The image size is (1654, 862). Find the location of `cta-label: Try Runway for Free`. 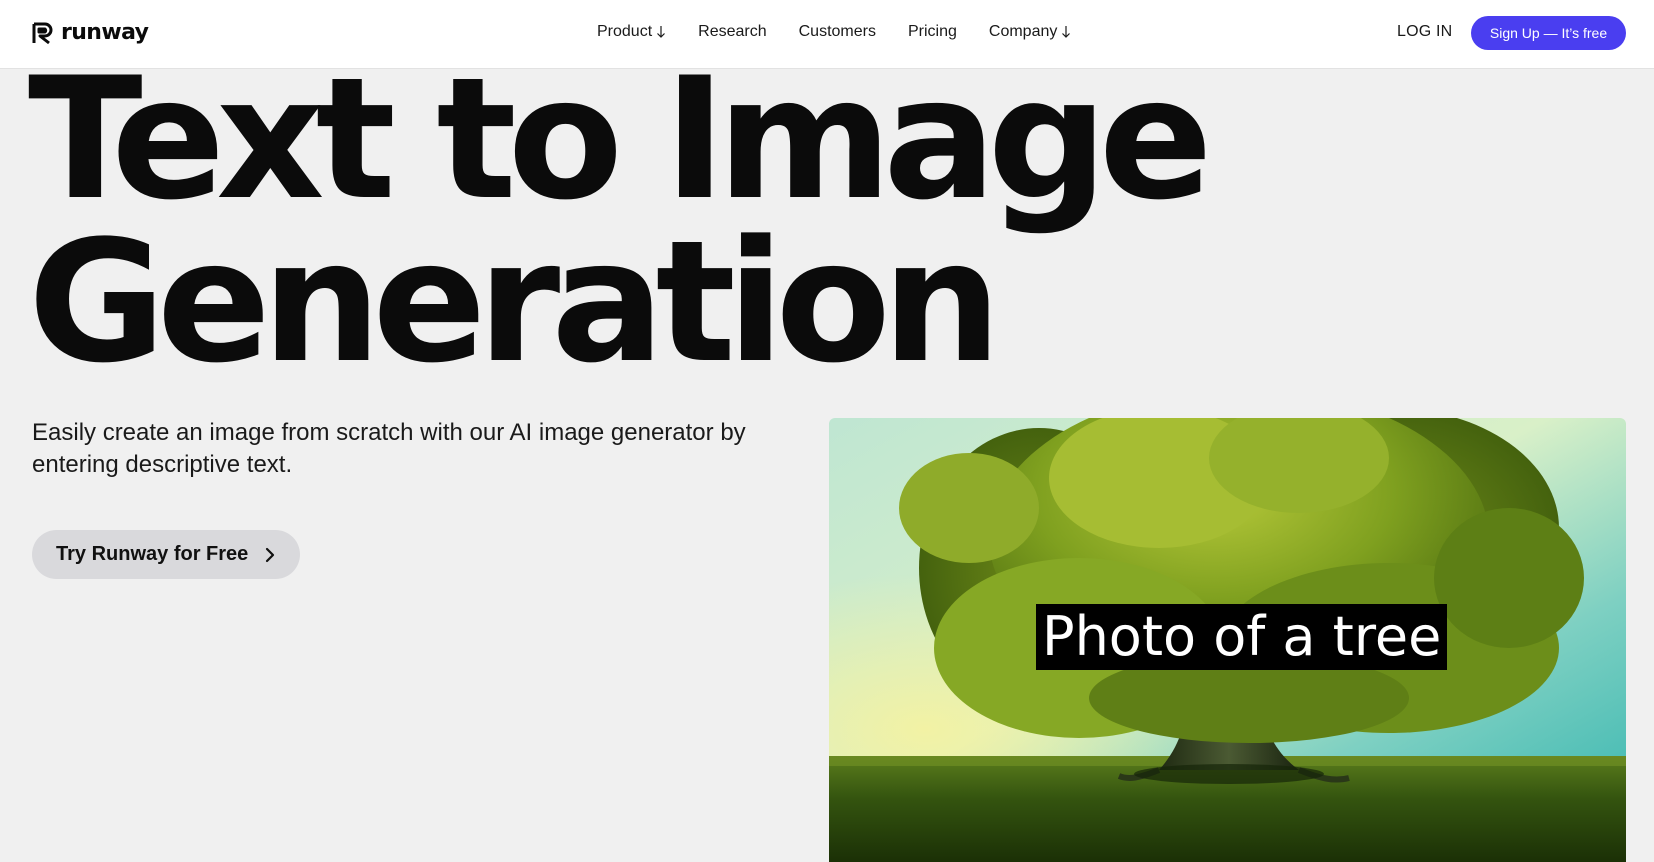

cta-label: Try Runway for Free is located at coordinates (152, 554).